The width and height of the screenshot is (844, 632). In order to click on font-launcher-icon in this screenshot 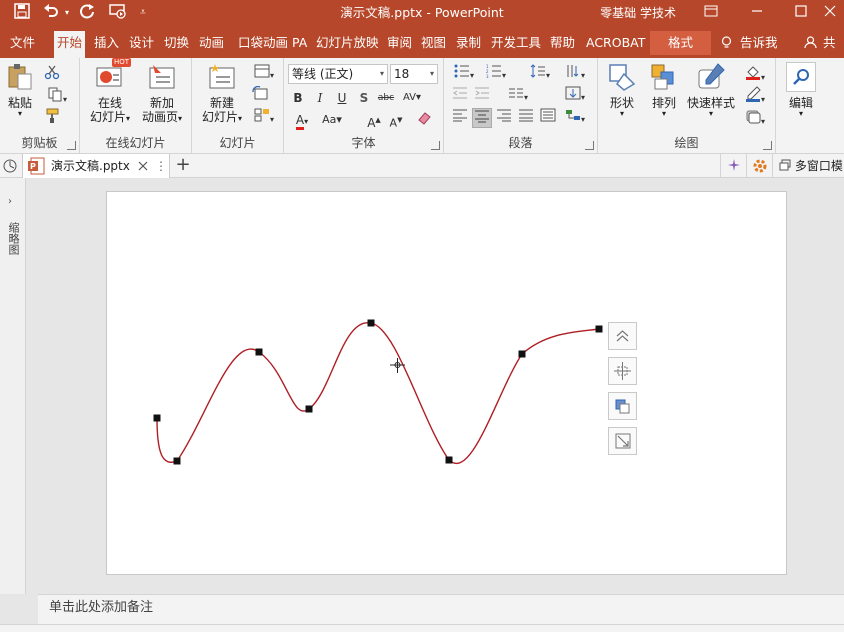, I will do `click(435, 145)`.